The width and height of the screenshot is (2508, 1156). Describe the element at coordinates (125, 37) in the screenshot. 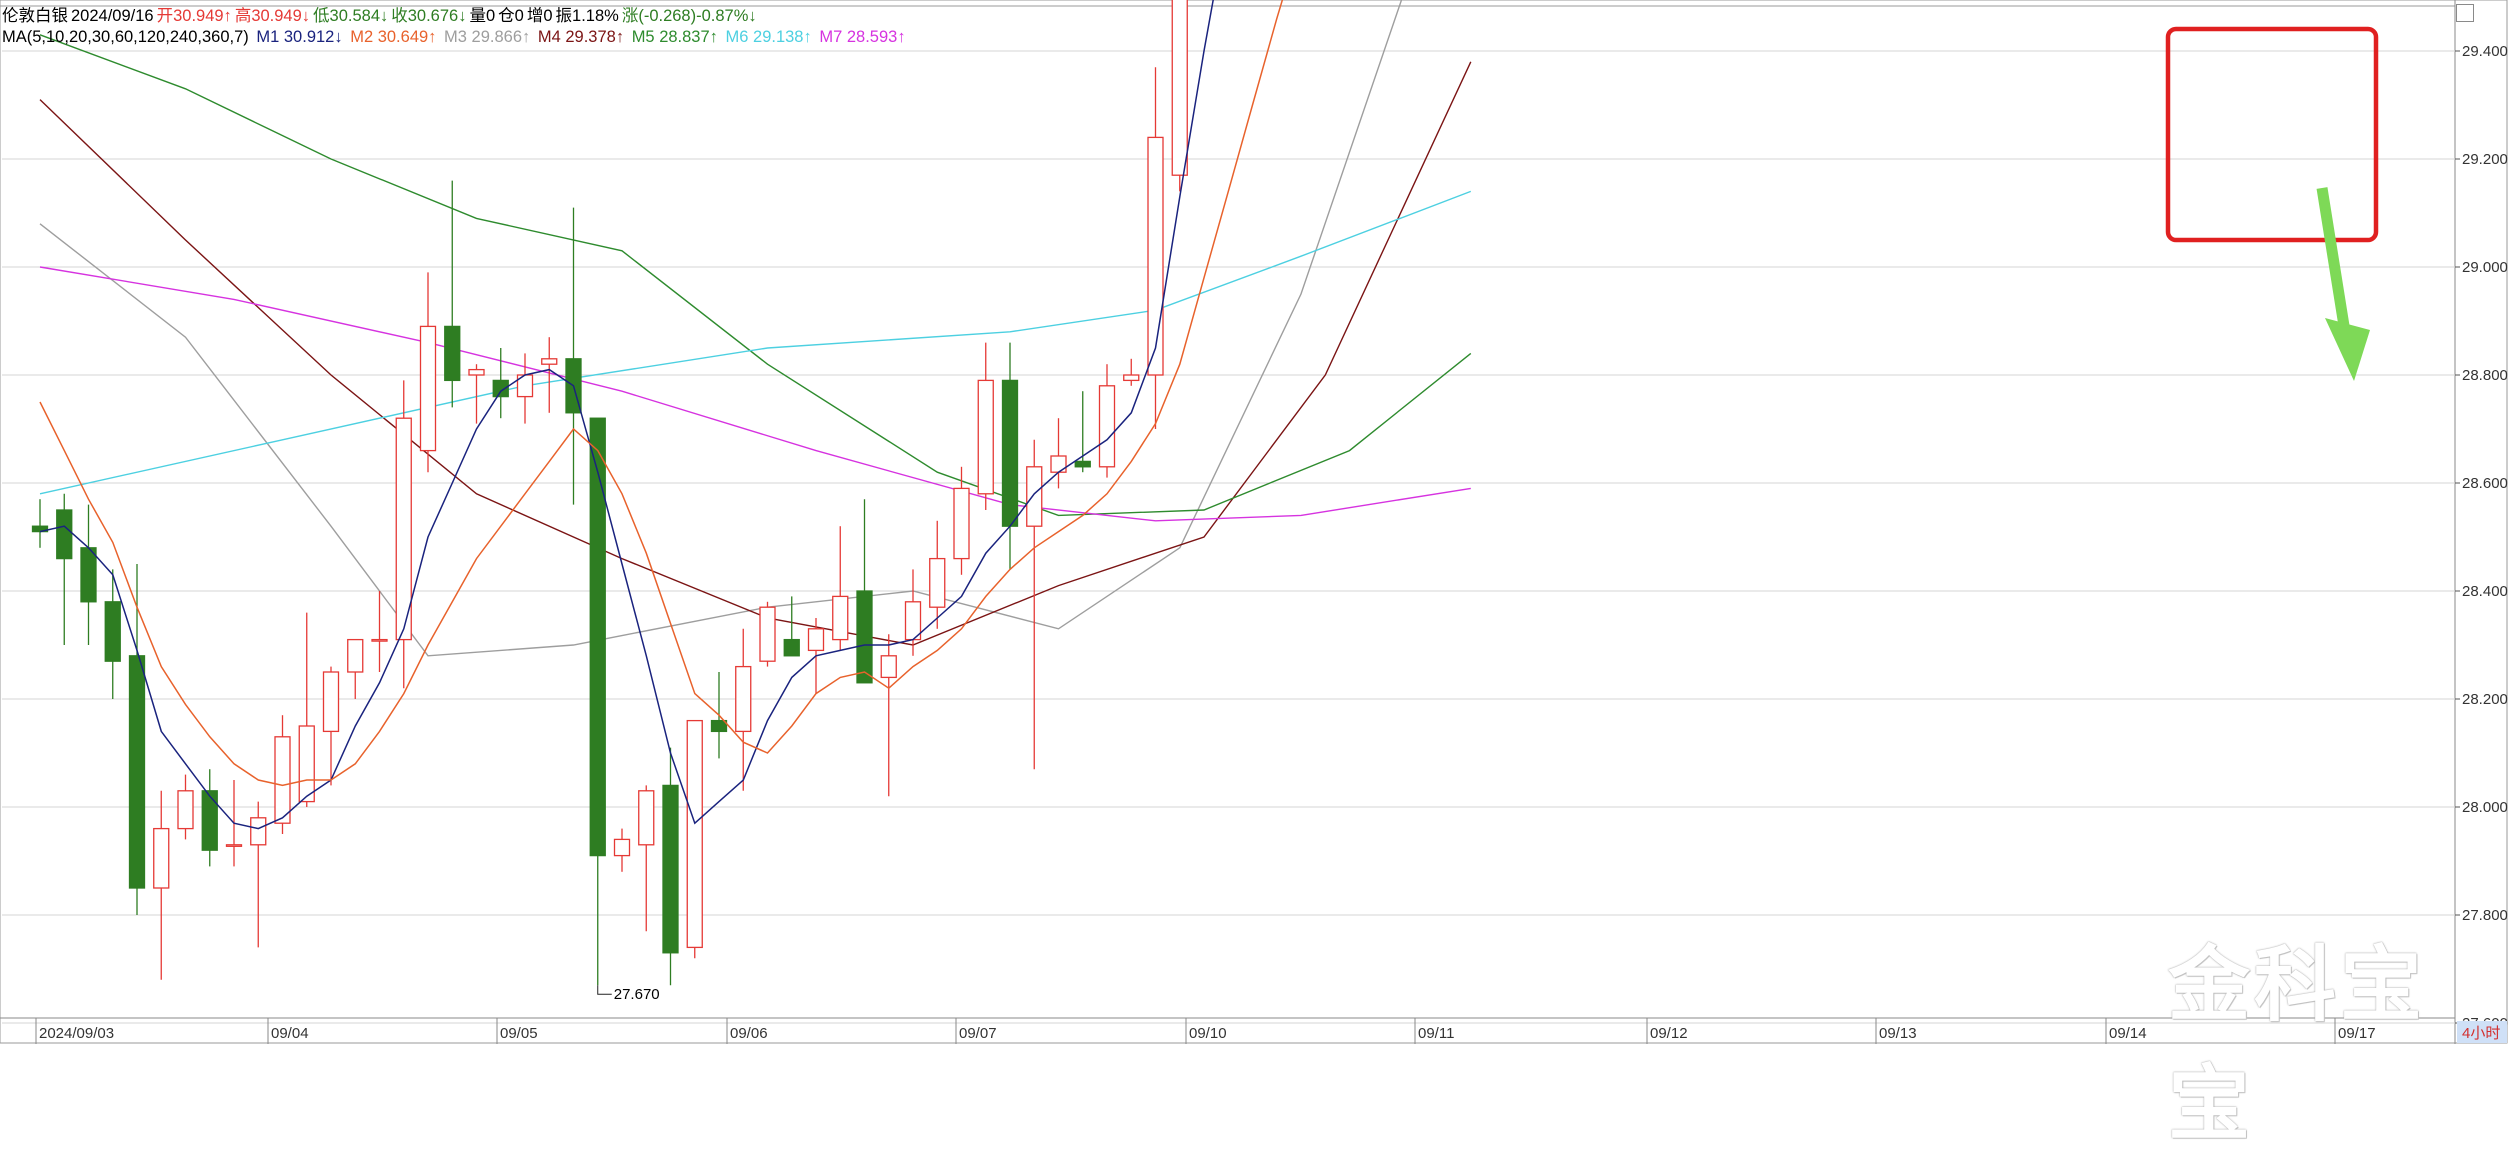

I see `ma-label: MA(5,10,20,30,60,120,240,360,7)` at that location.